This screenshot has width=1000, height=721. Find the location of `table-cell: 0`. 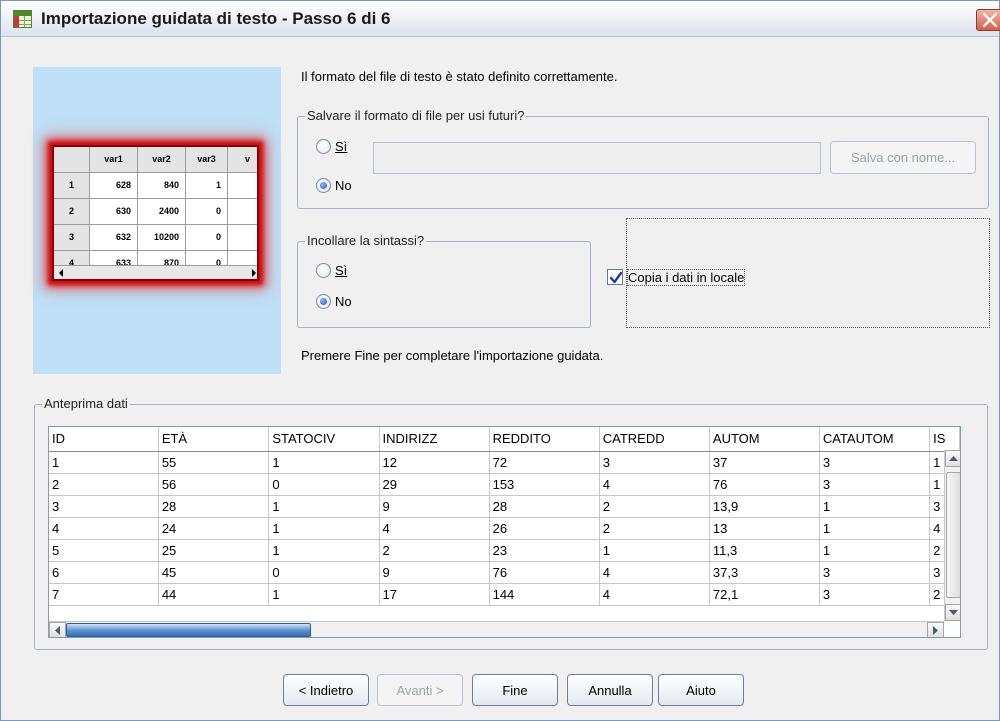

table-cell: 0 is located at coordinates (324, 484).